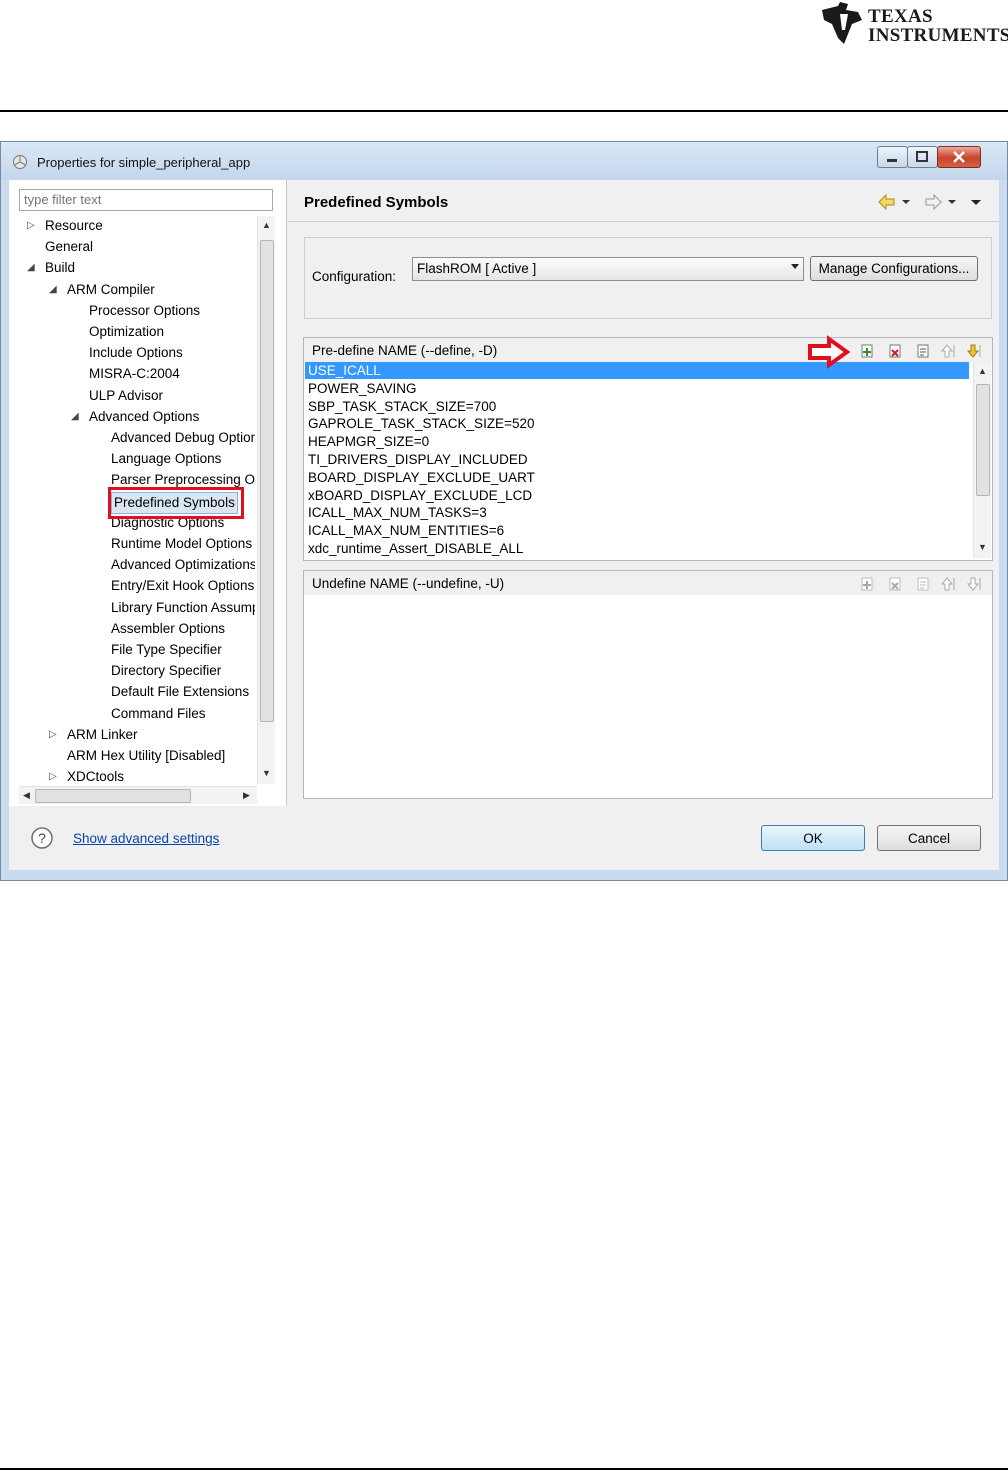 The height and width of the screenshot is (1472, 1008). What do you see at coordinates (892, 157) in the screenshot?
I see `minimize-button` at bounding box center [892, 157].